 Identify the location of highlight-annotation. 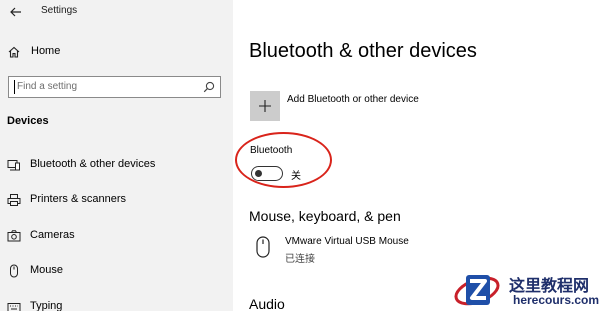
(283, 160).